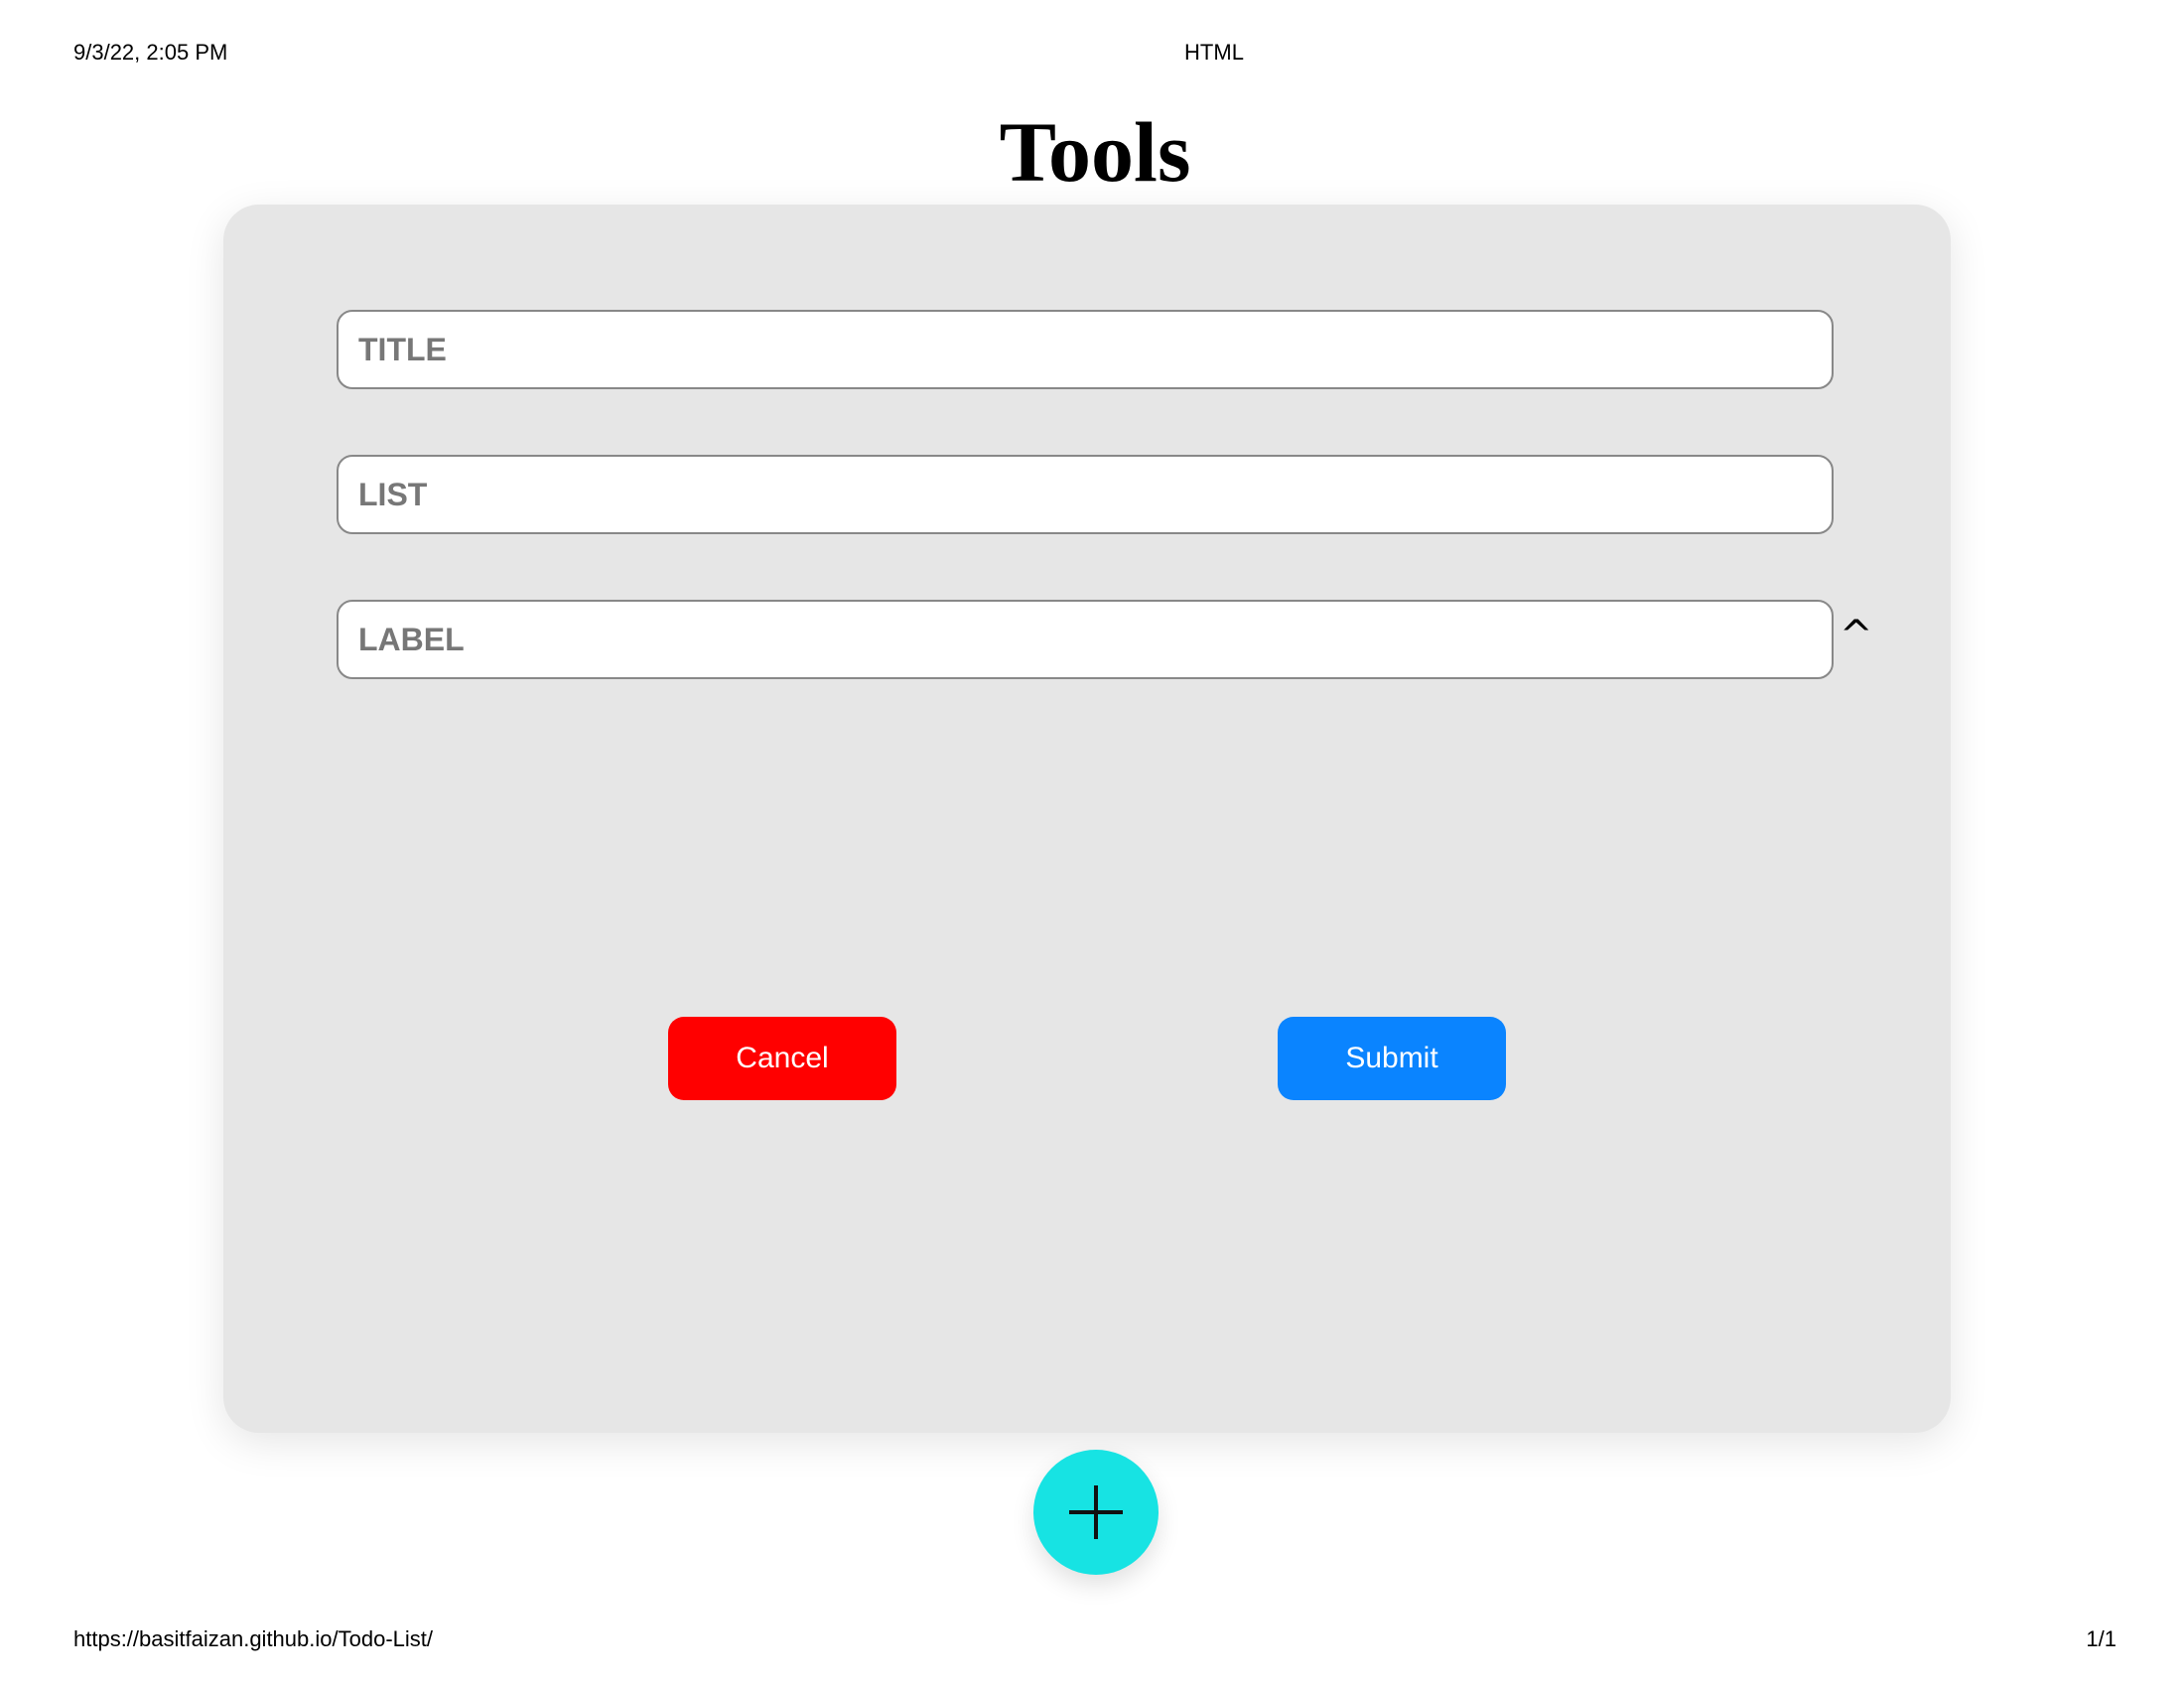 This screenshot has height=1688, width=2184. Describe the element at coordinates (1095, 152) in the screenshot. I see `page-title: Tools` at that location.